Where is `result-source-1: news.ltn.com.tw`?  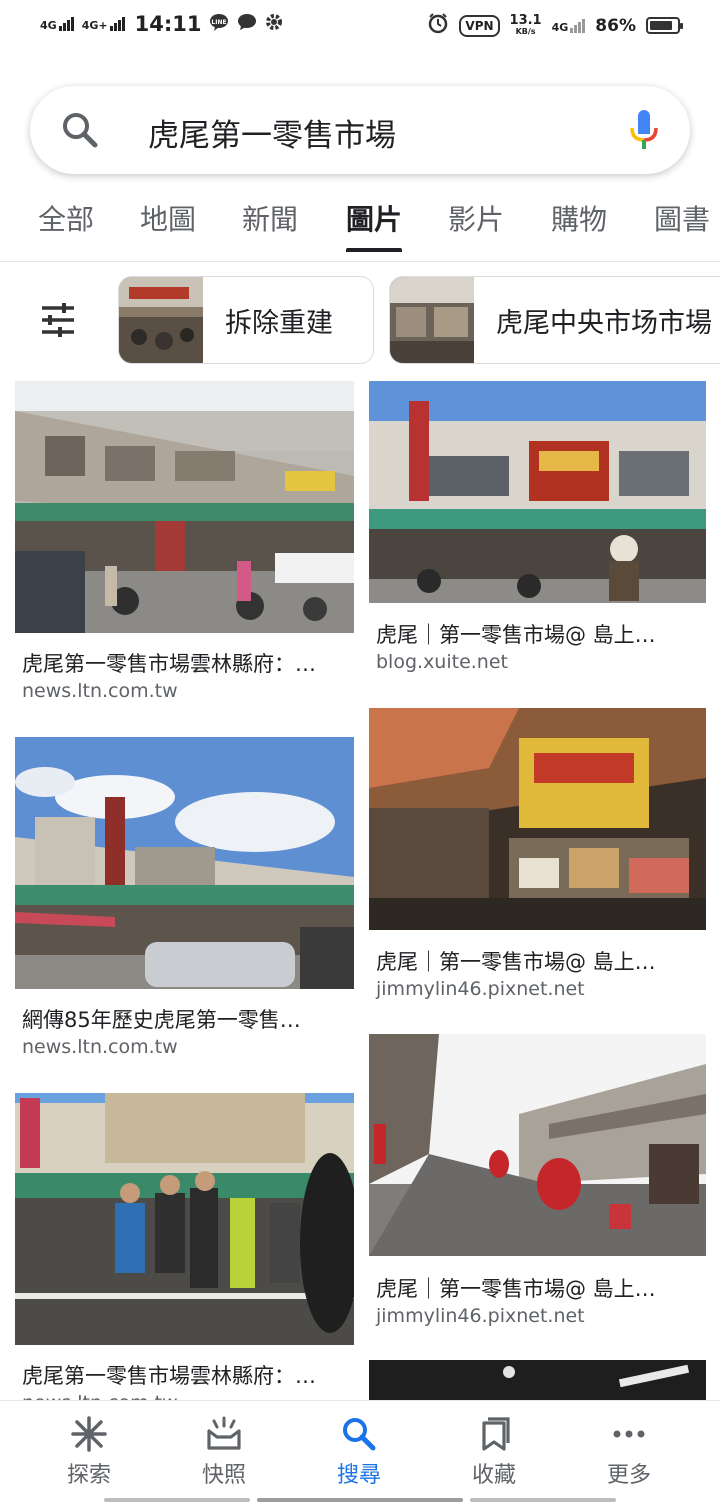
result-source-1: news.ltn.com.tw is located at coordinates (100, 691).